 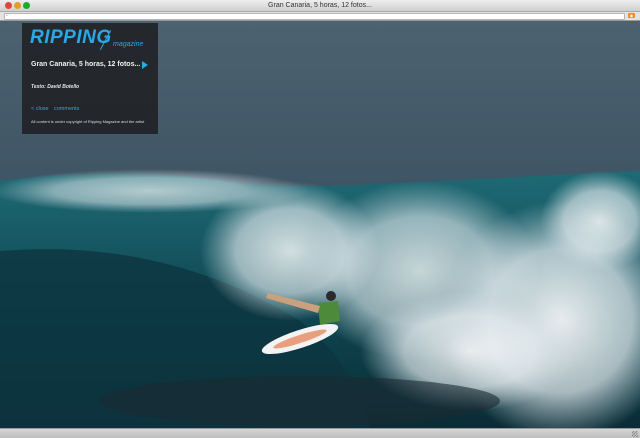 I want to click on address-bar: ▫ ◉, so click(x=320, y=16).